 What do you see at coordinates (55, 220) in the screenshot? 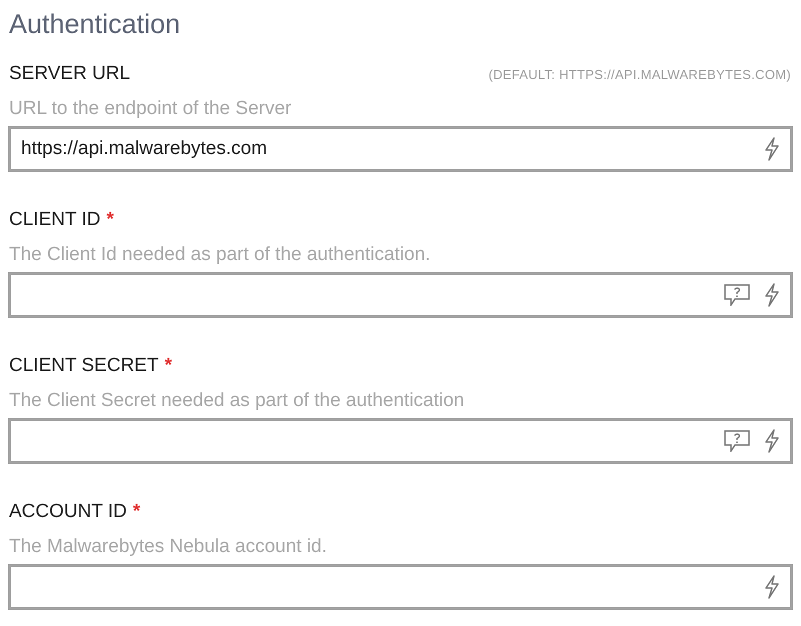
I see `field-label: CLIENT ID` at bounding box center [55, 220].